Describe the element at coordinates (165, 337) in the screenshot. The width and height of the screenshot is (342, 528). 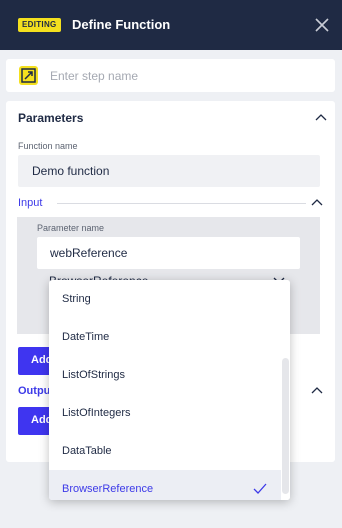
I see `option-datetime: DateTime` at that location.